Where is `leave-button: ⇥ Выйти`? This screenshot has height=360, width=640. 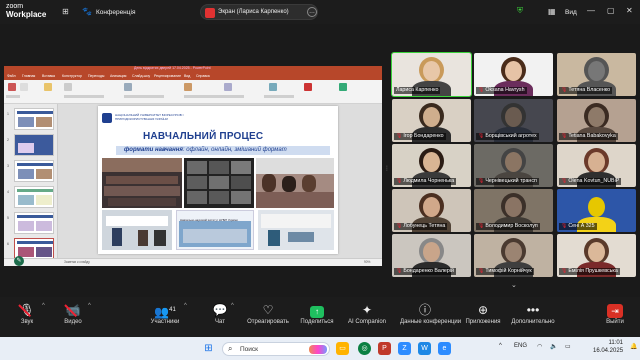 leave-button: ⇥ Выйти is located at coordinates (615, 313).